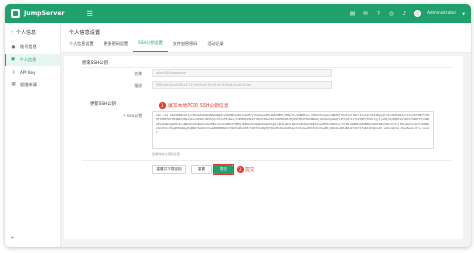 This screenshot has width=474, height=253. I want to click on sidebar-item-label: 权限申请, so click(28, 84).